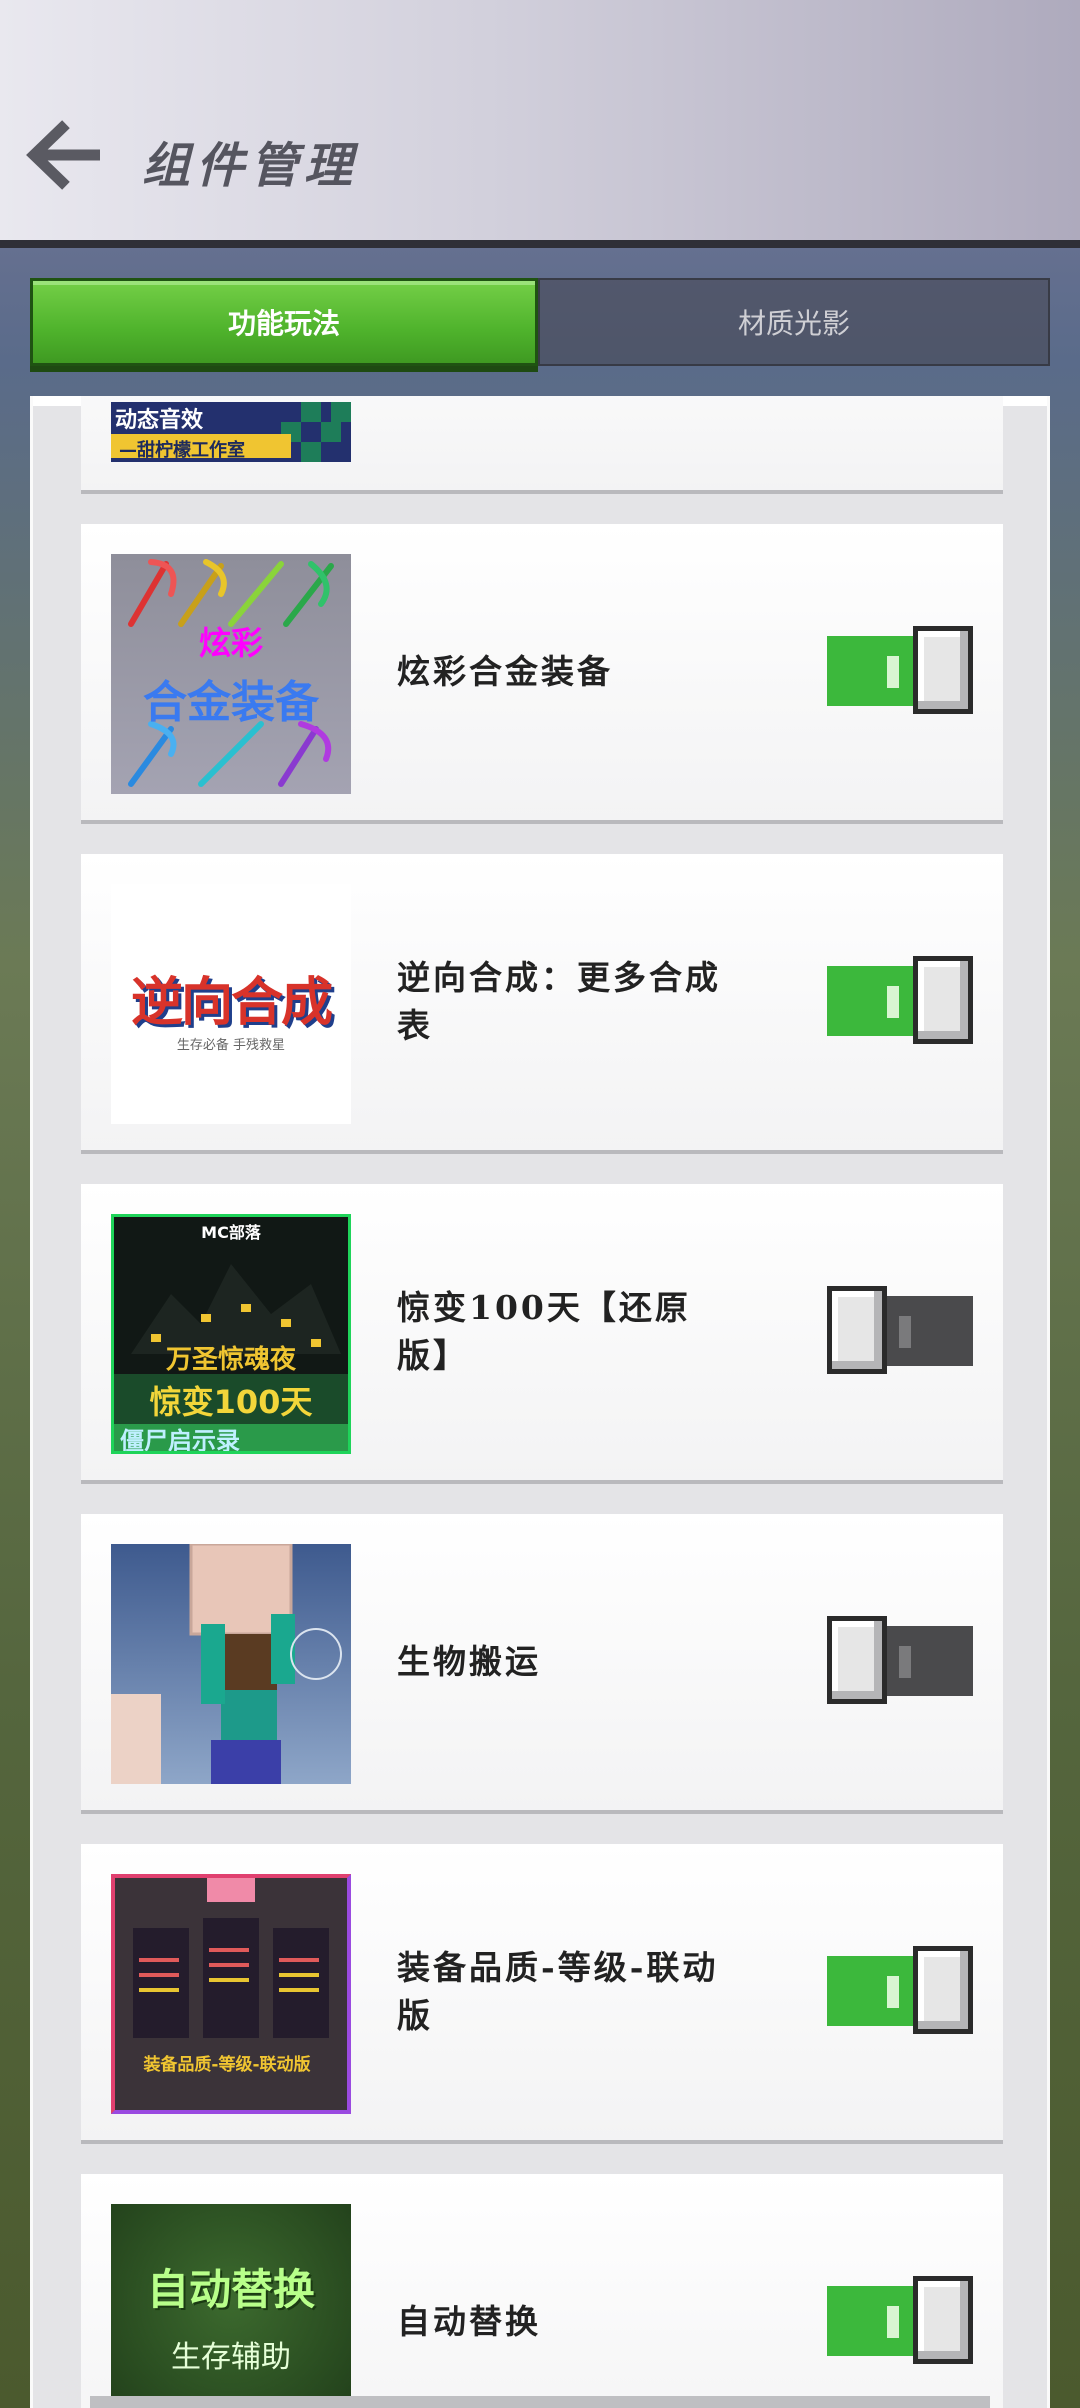 Image resolution: width=1080 pixels, height=2408 pixels. What do you see at coordinates (231, 1994) in the screenshot?
I see `addon-thumbnail: 装备品质-等级-联动版` at bounding box center [231, 1994].